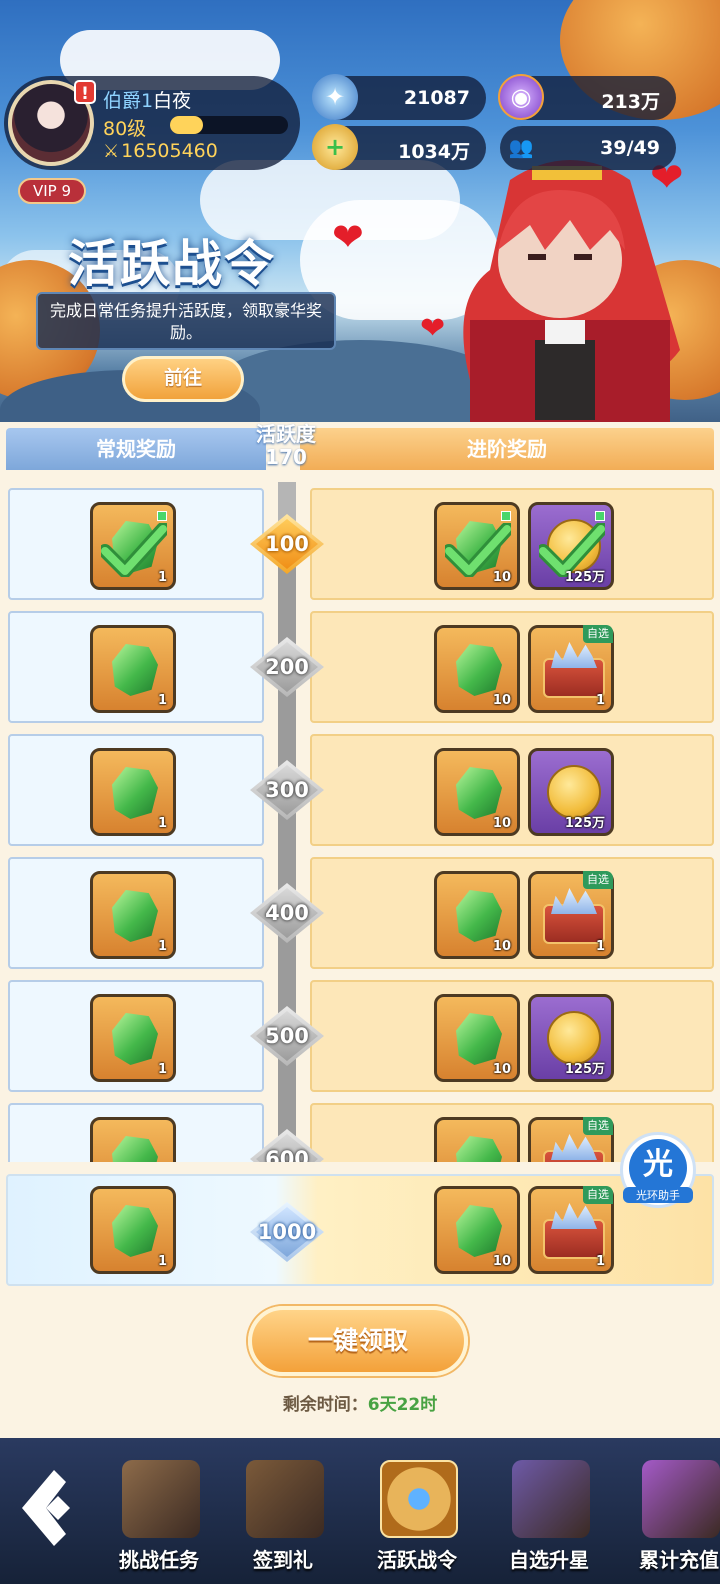 This screenshot has height=1584, width=720. What do you see at coordinates (128, 101) in the screenshot?
I see `player-rank: 伯爵1` at bounding box center [128, 101].